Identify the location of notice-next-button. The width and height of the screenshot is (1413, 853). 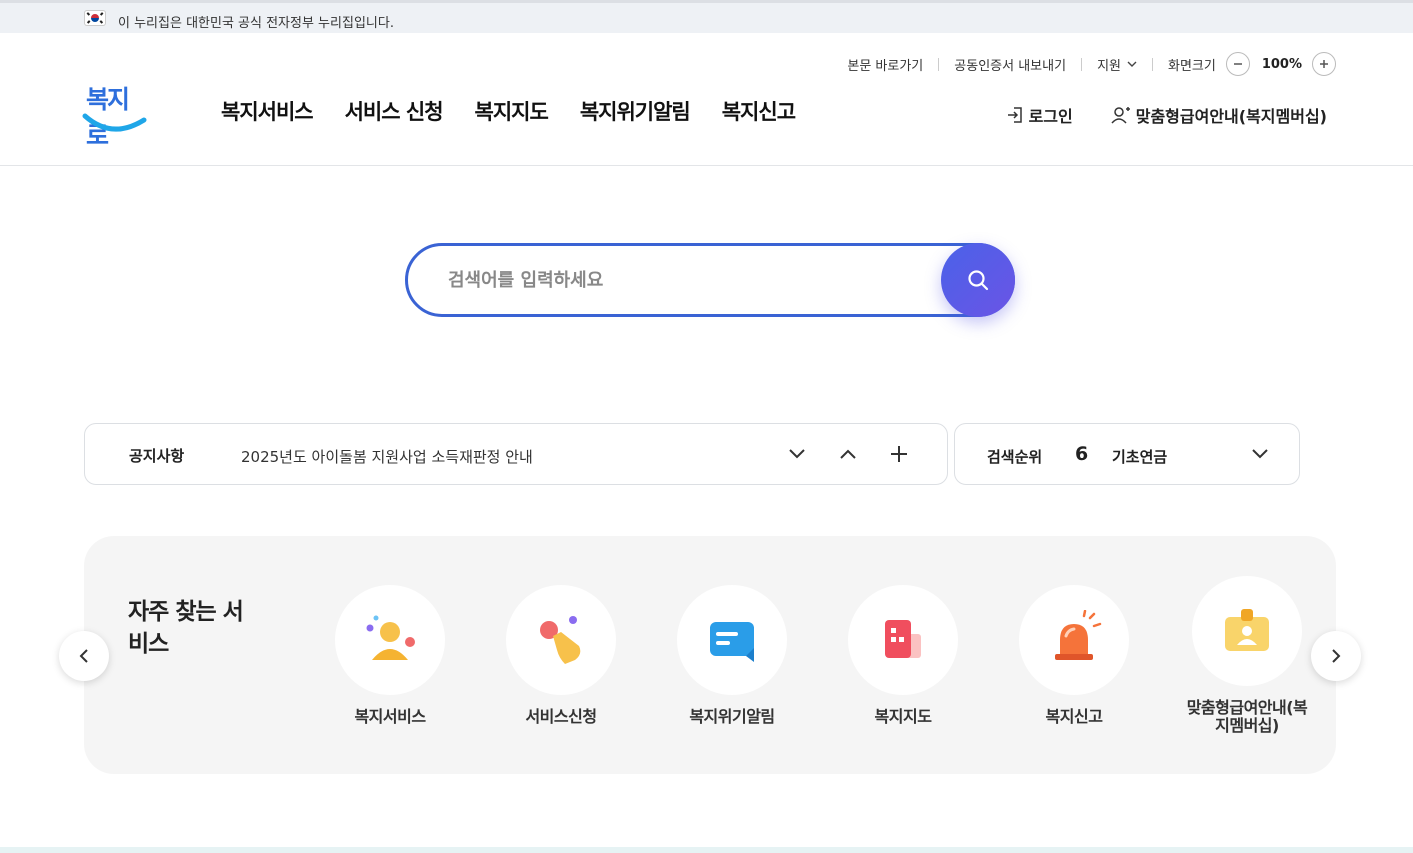
(797, 454).